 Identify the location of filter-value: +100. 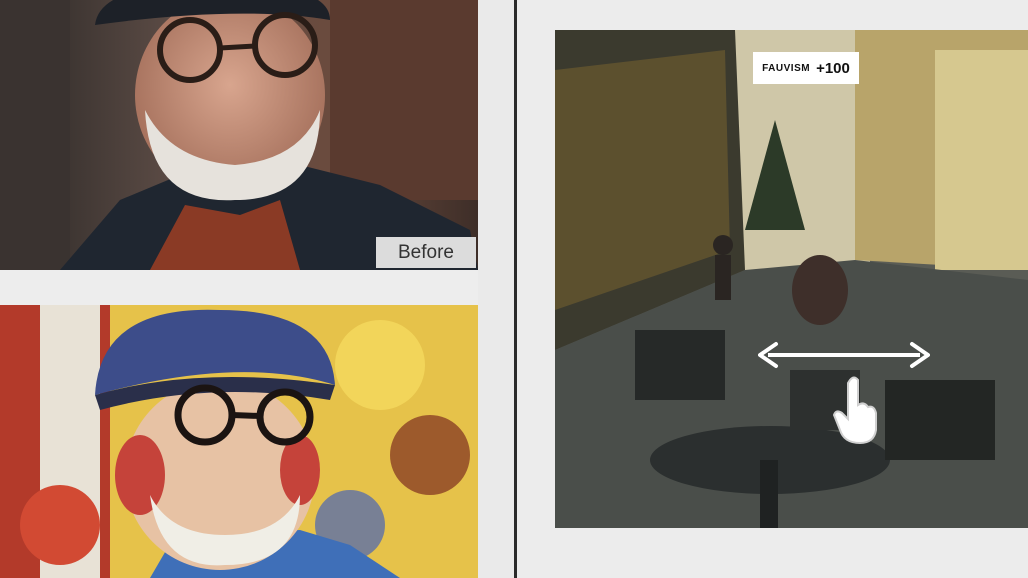
(833, 68).